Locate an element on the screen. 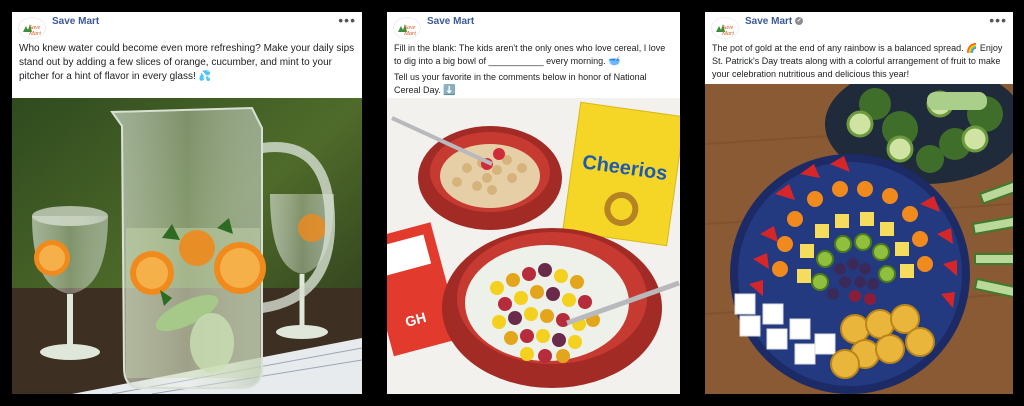 The width and height of the screenshot is (1024, 406). post-header: Save Mart Save Mart is located at coordinates (533, 27).